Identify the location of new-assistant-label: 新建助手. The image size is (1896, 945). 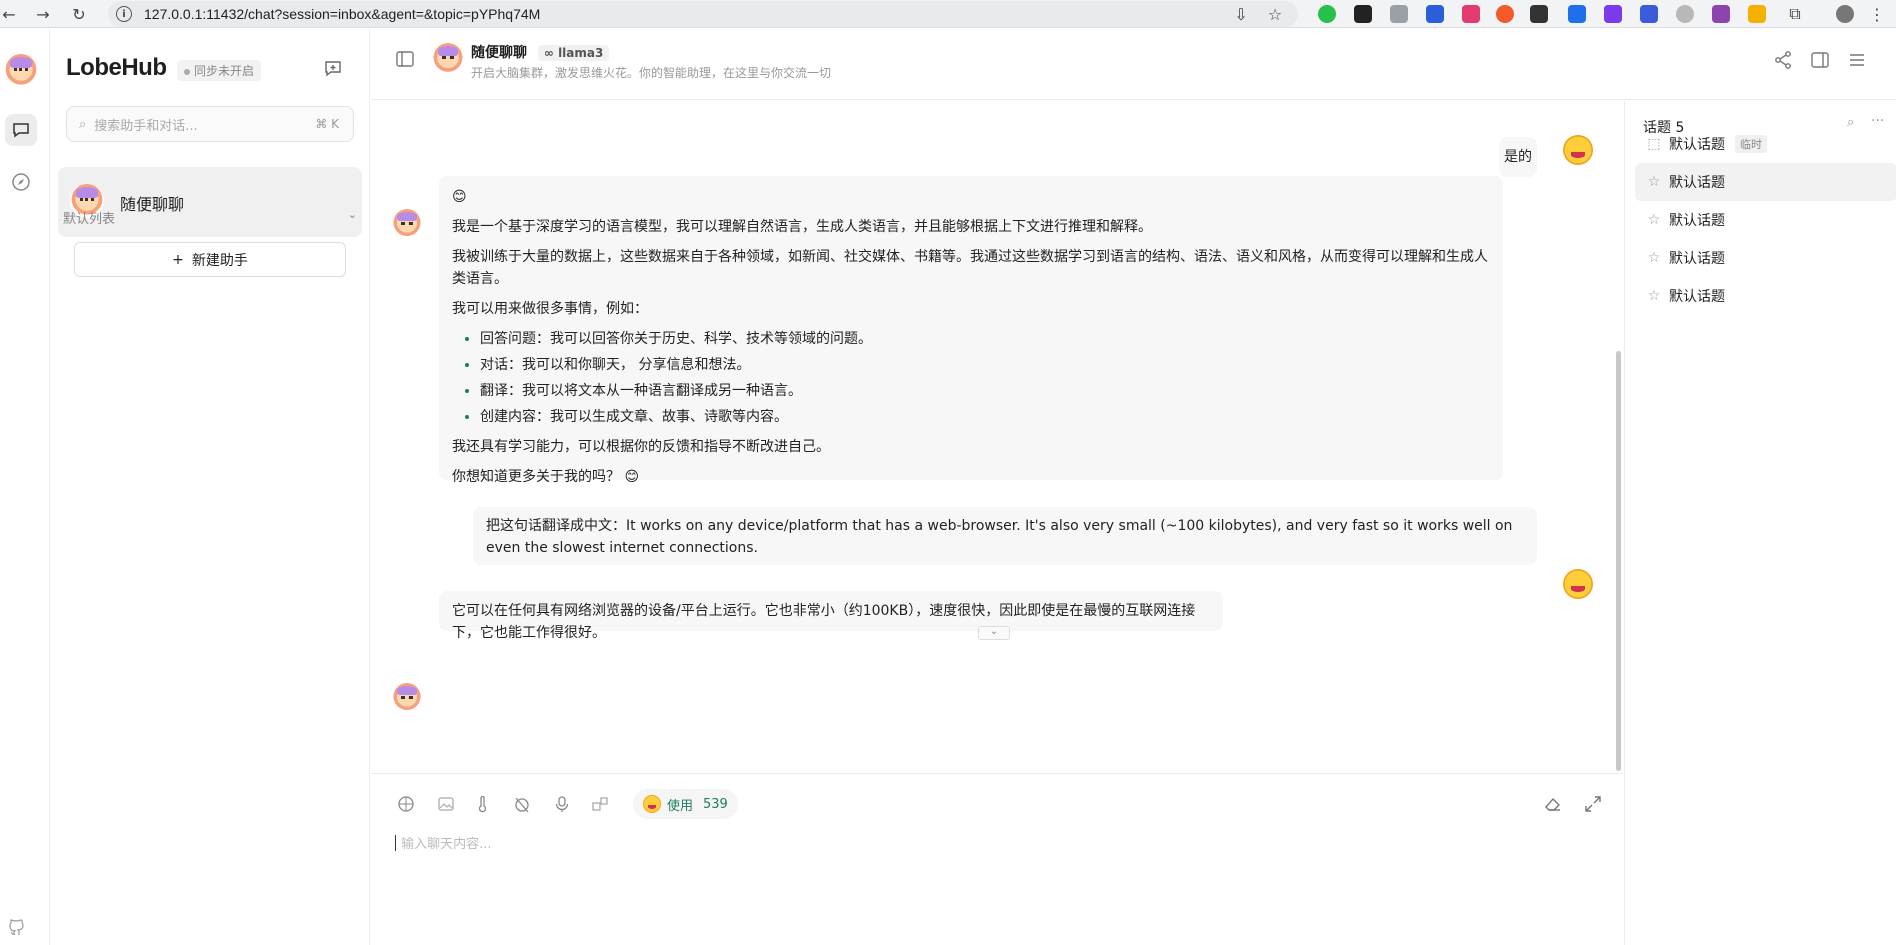
(219, 260).